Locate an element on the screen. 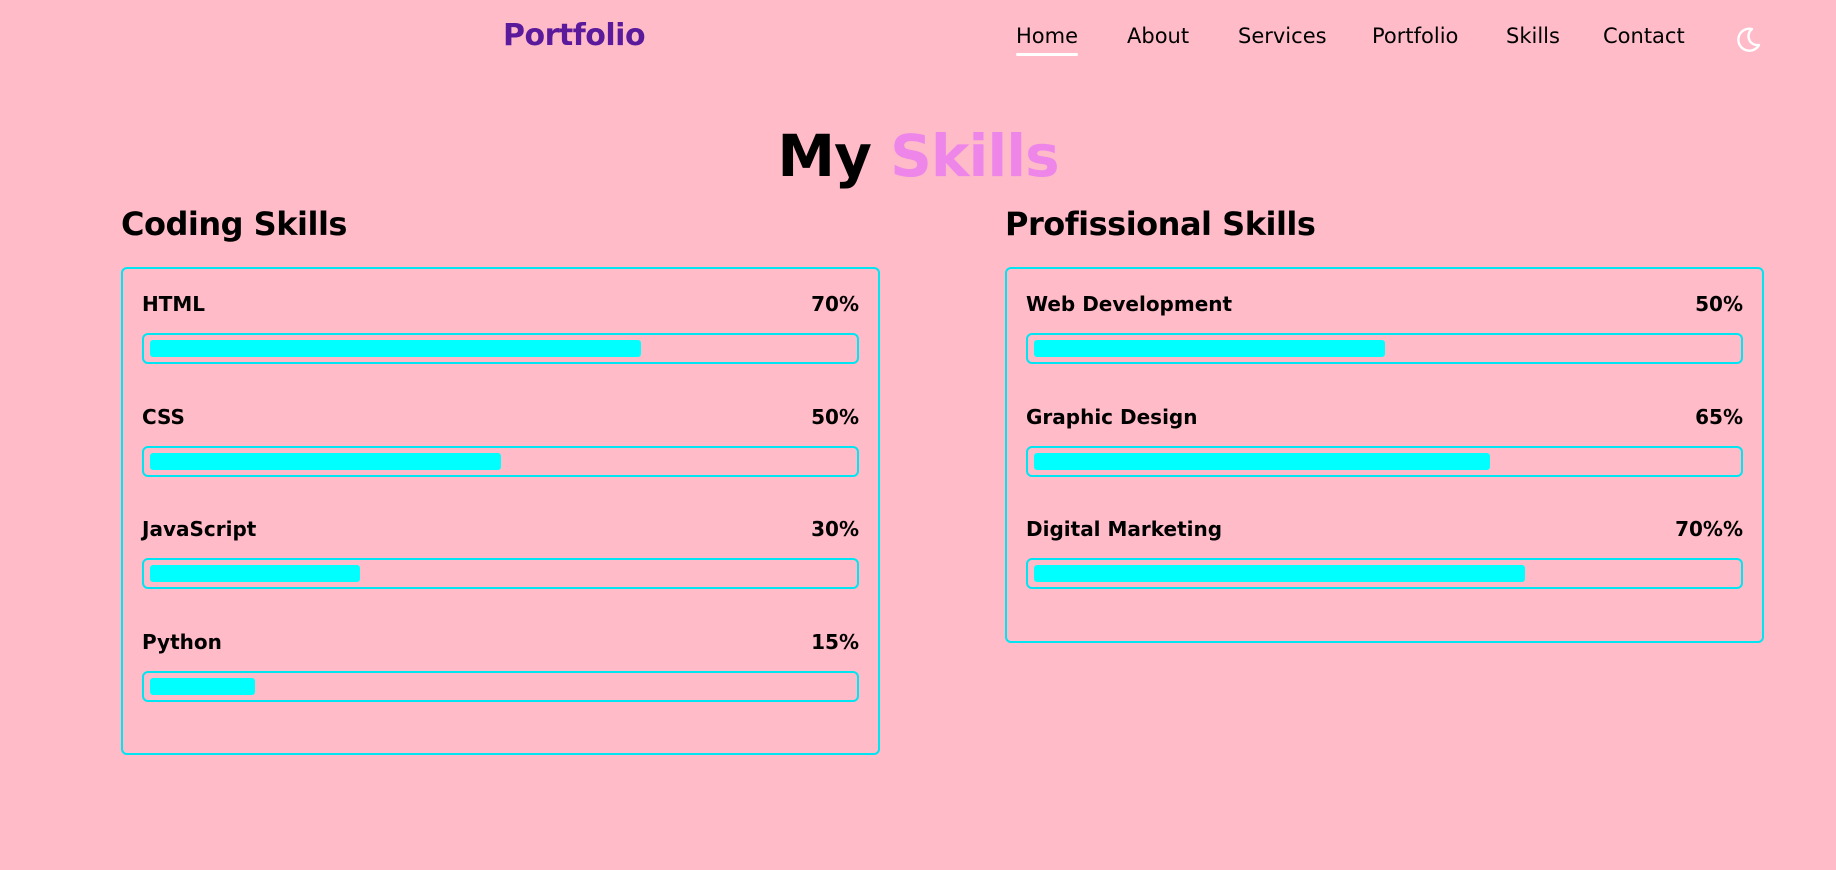 The image size is (1836, 870). skill-percent: 15% is located at coordinates (835, 641).